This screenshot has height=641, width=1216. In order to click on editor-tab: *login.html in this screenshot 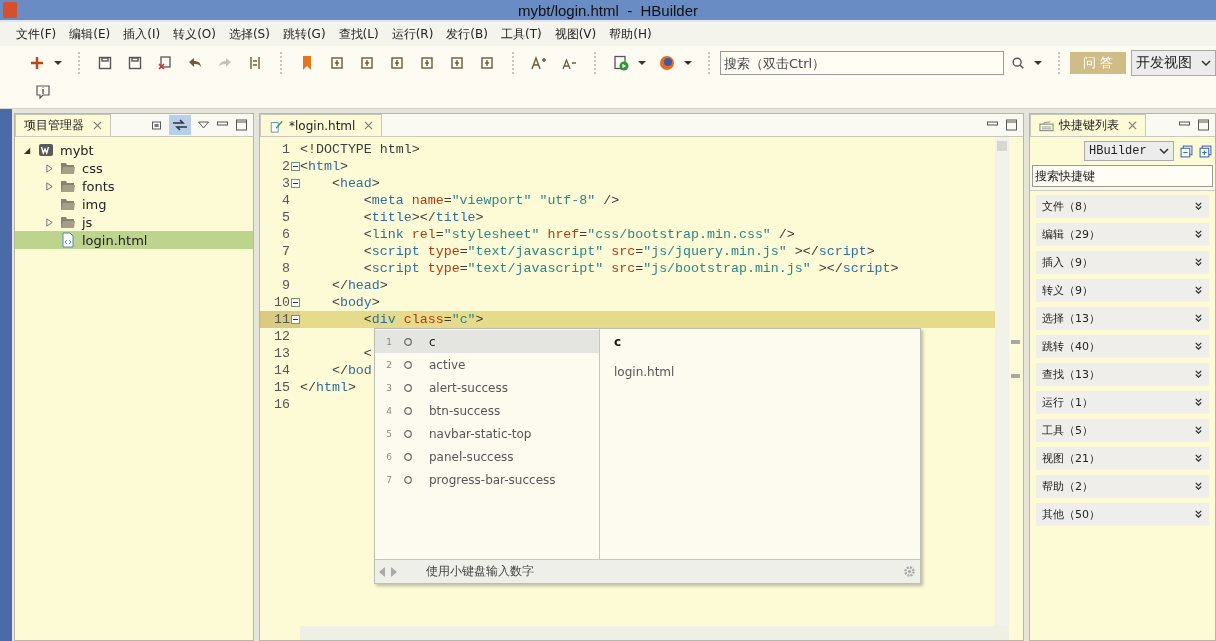, I will do `click(321, 125)`.